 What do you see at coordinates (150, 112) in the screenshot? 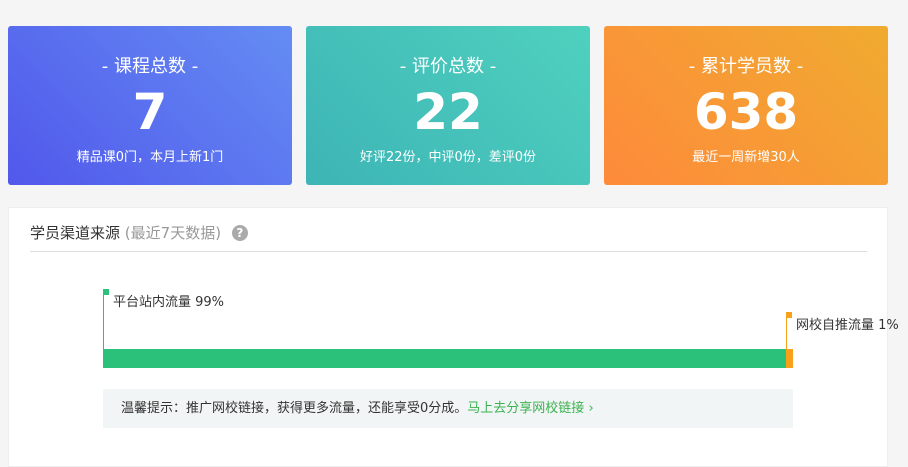
I see `card-value: 7` at bounding box center [150, 112].